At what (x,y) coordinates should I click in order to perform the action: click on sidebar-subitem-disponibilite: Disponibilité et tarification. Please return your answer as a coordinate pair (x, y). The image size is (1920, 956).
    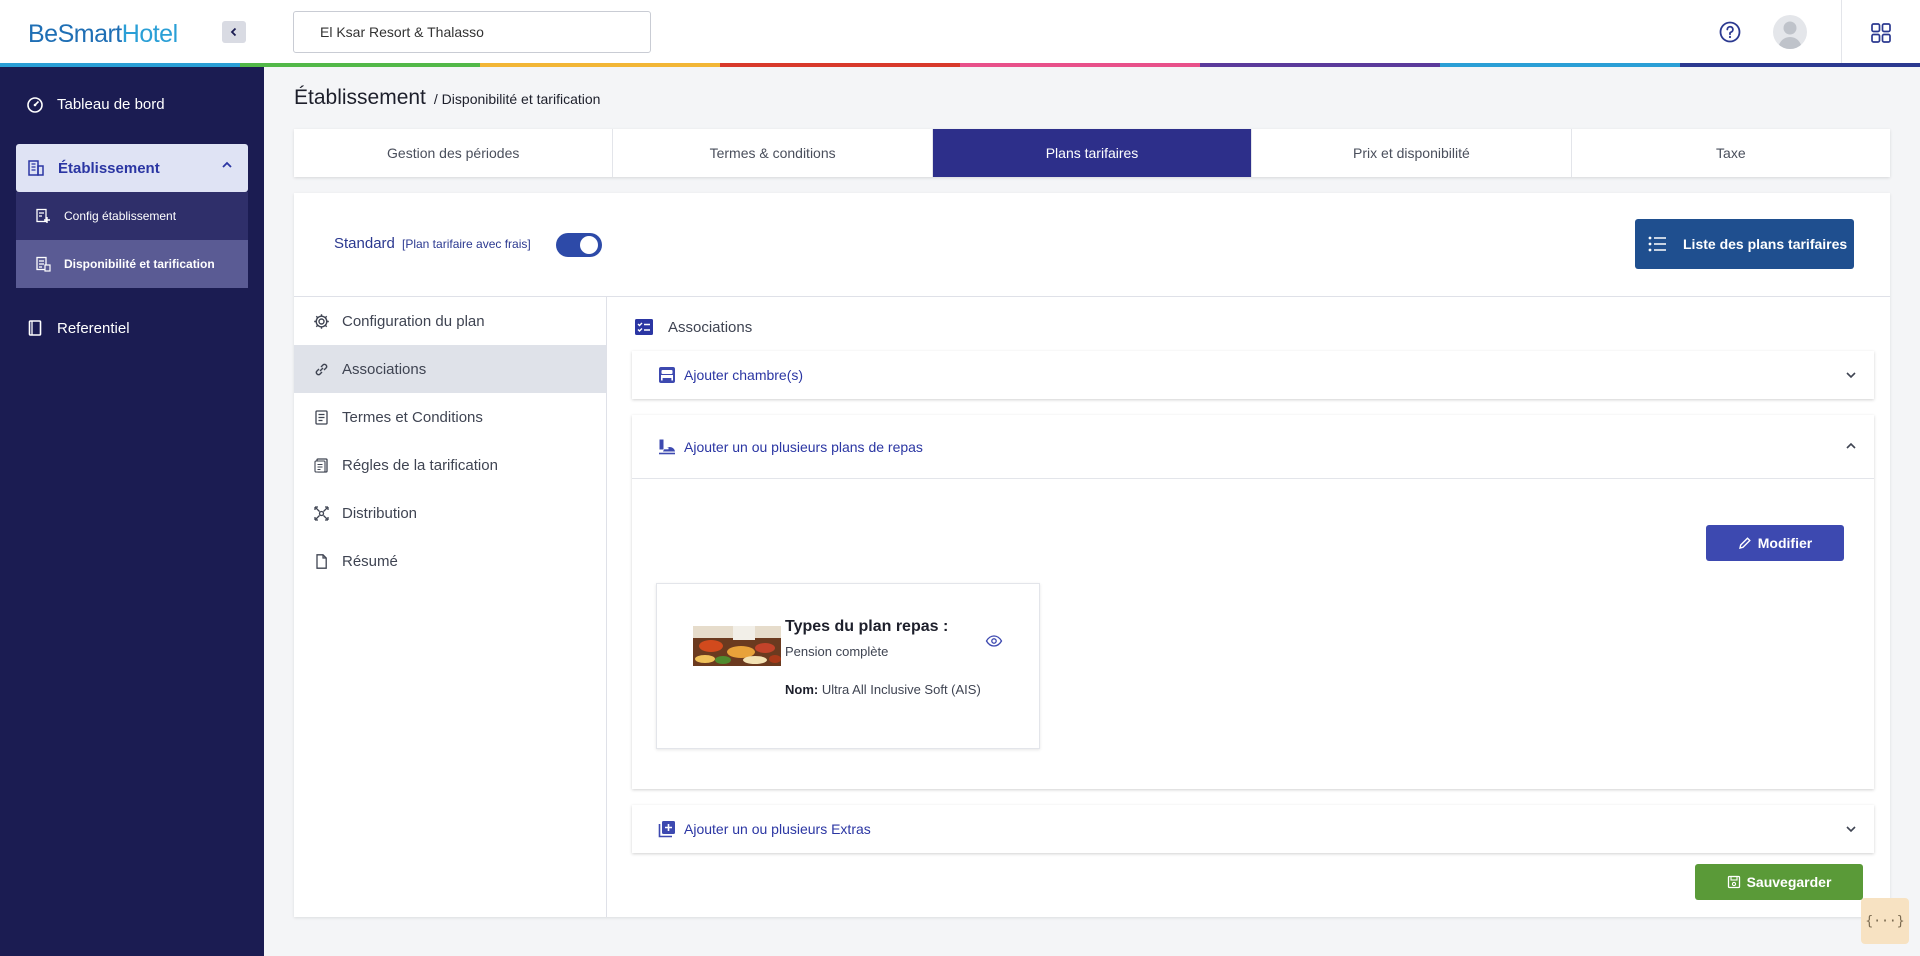
    Looking at the image, I should click on (132, 264).